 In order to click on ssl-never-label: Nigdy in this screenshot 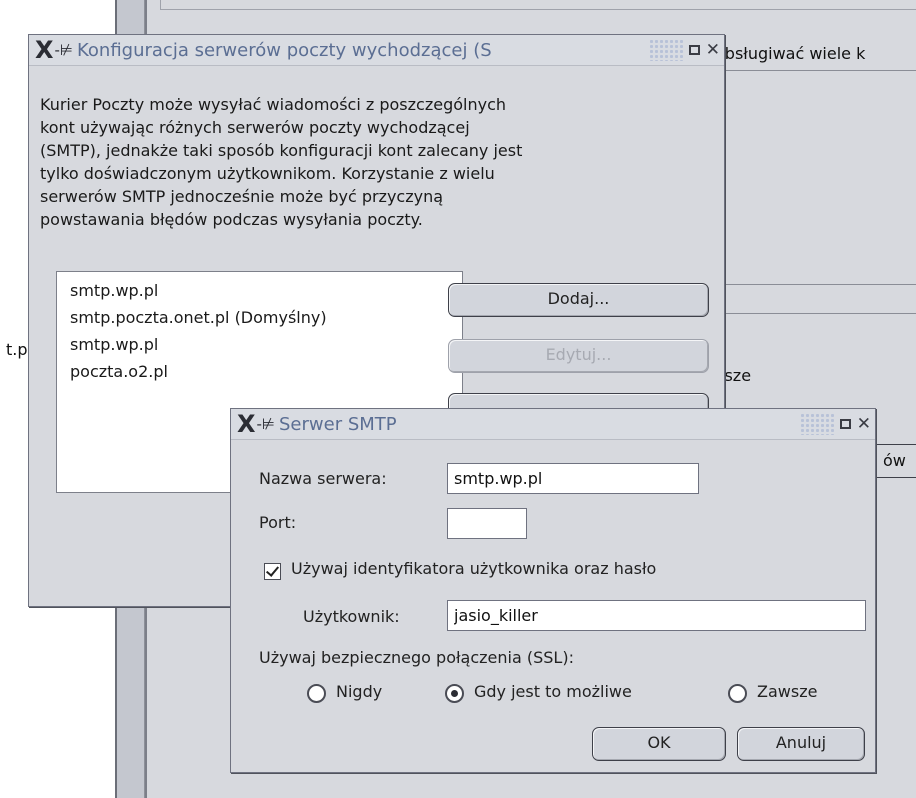, I will do `click(359, 691)`.